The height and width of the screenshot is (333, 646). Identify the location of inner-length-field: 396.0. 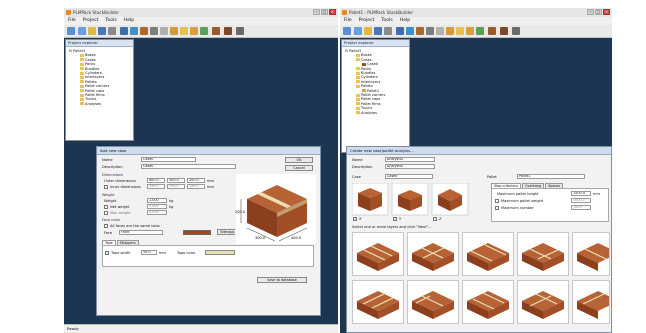
(156, 186).